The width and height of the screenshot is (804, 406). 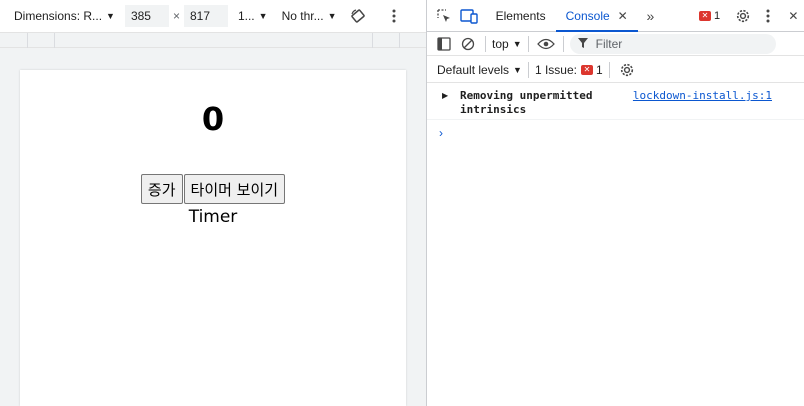 I want to click on height-input, so click(x=205, y=16).